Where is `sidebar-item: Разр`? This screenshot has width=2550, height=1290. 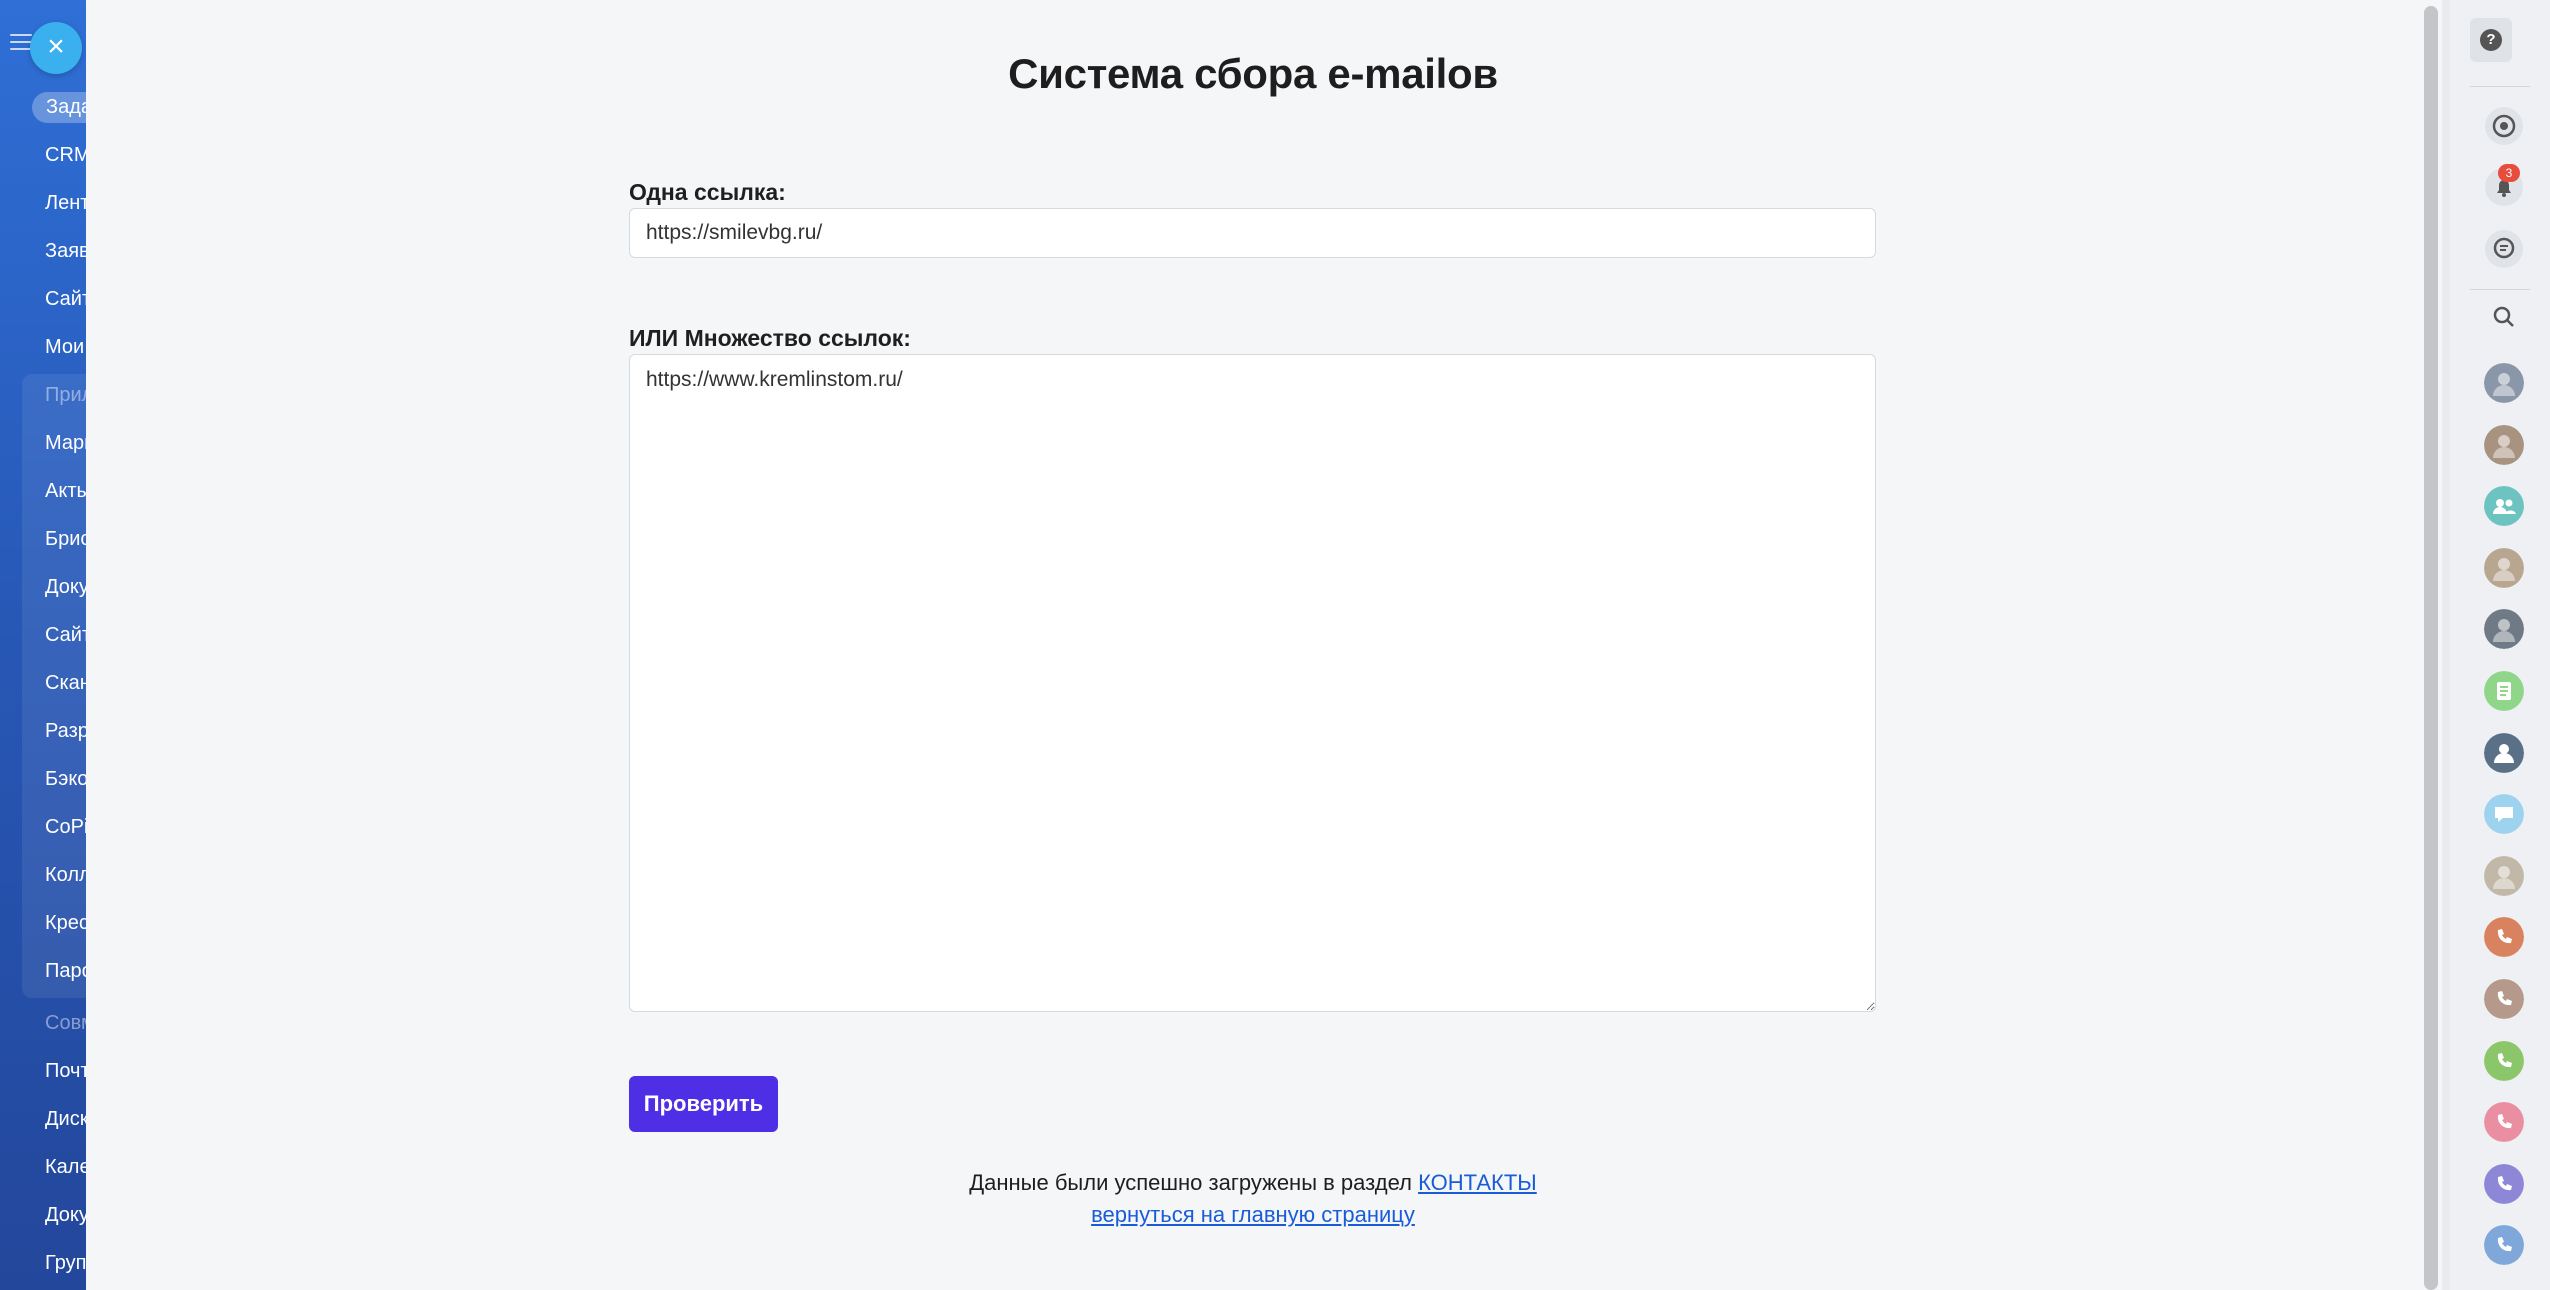 sidebar-item: Разр is located at coordinates (67, 731).